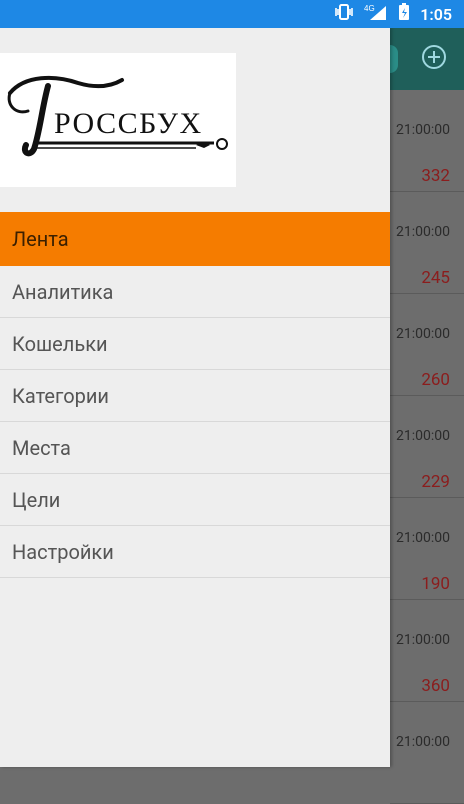 Image resolution: width=464 pixels, height=804 pixels. What do you see at coordinates (40, 239) in the screenshot?
I see `menu-item-label: Лента` at bounding box center [40, 239].